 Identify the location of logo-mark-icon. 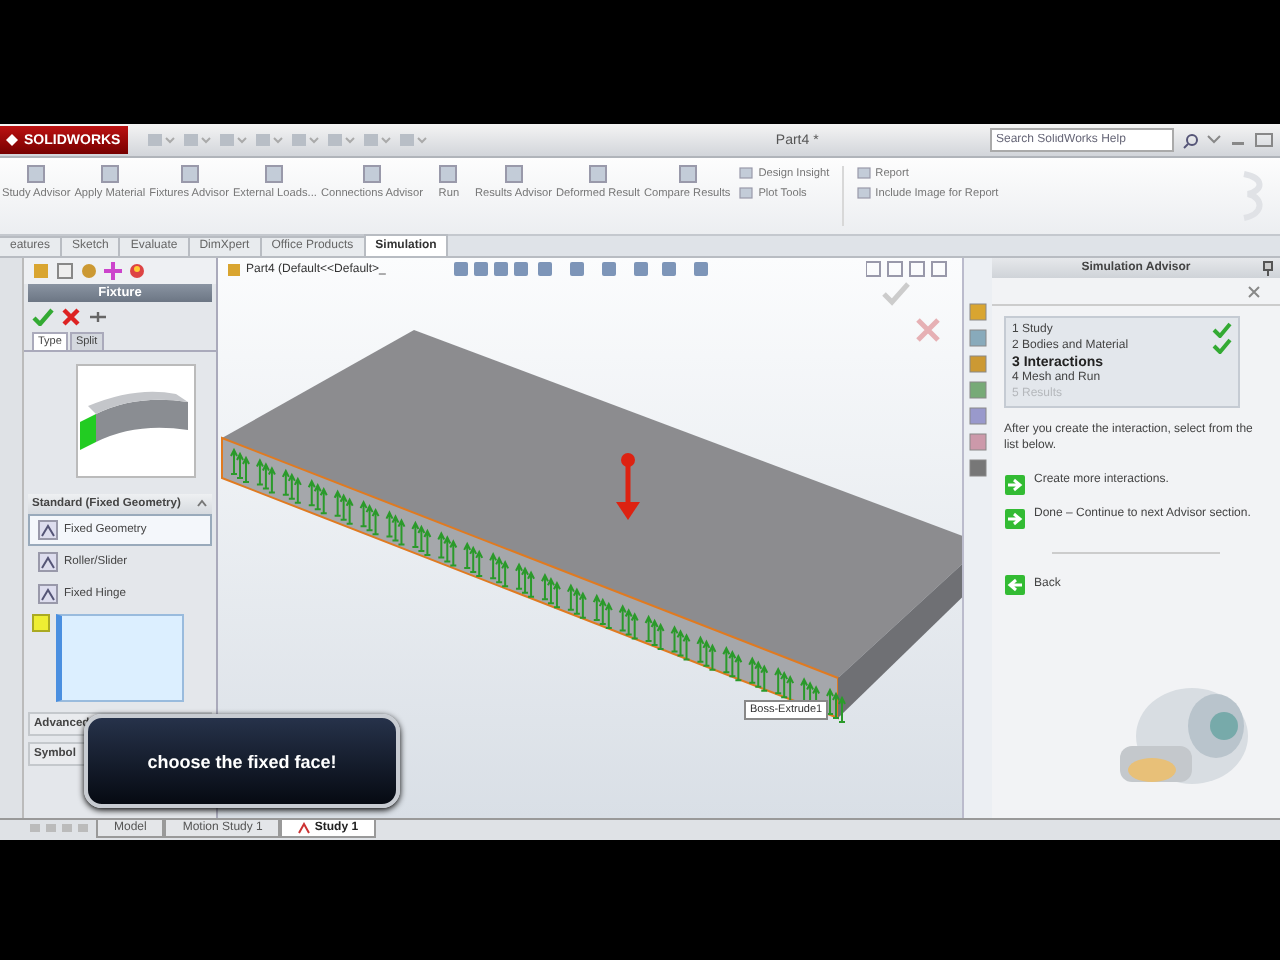
(12, 140).